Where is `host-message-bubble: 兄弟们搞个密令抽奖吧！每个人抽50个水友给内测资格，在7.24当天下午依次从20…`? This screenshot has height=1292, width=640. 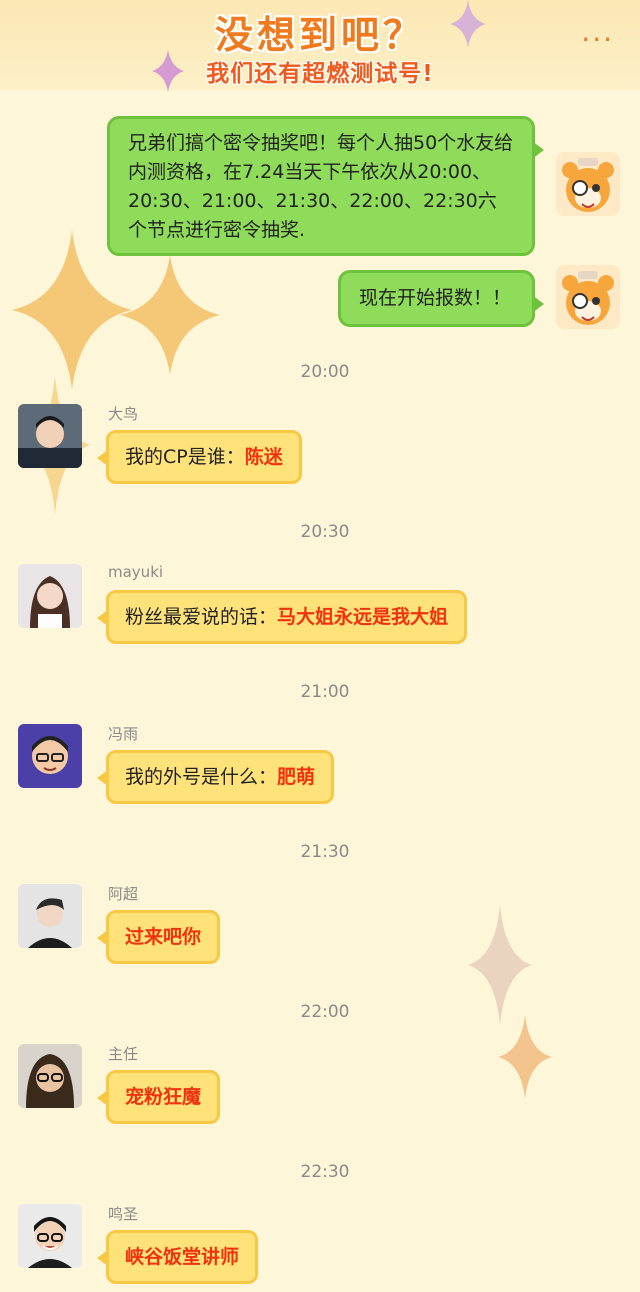 host-message-bubble: 兄弟们搞个密令抽奖吧！每个人抽50个水友给内测资格，在7.24当天下午依次从20… is located at coordinates (325, 186).